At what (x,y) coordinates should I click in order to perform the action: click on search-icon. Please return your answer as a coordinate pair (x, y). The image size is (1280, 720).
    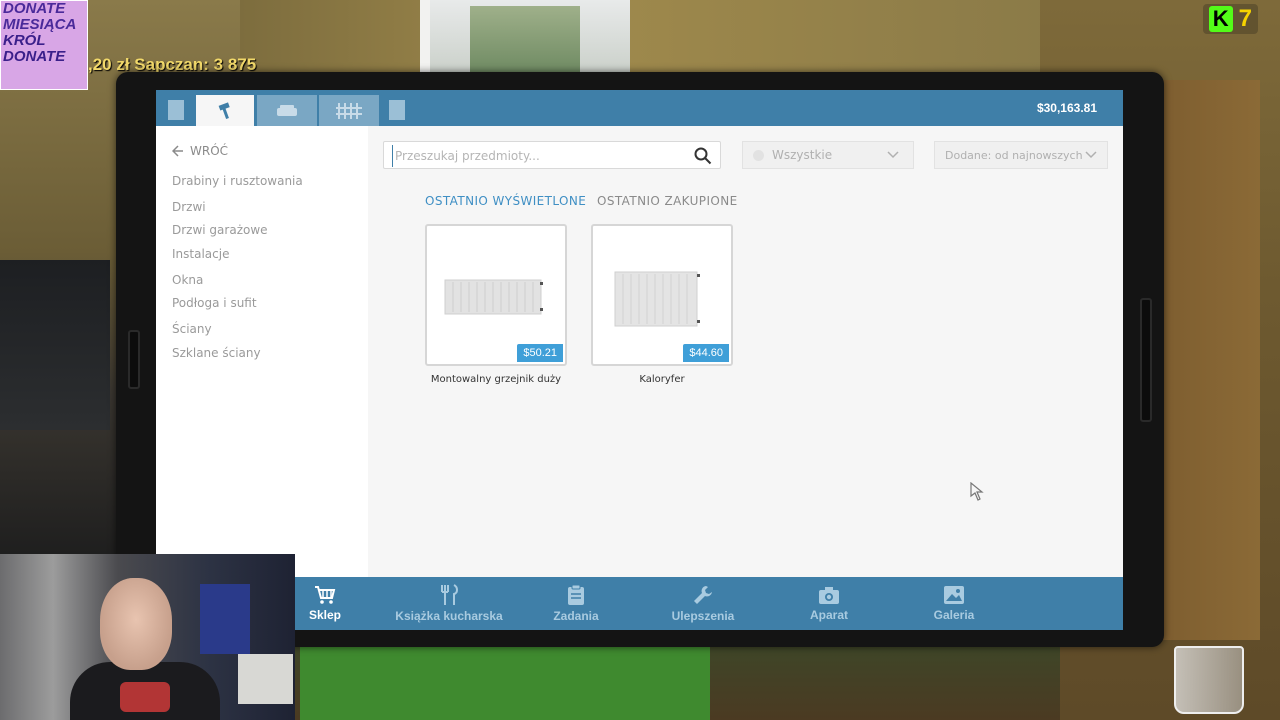
    Looking at the image, I should click on (703, 156).